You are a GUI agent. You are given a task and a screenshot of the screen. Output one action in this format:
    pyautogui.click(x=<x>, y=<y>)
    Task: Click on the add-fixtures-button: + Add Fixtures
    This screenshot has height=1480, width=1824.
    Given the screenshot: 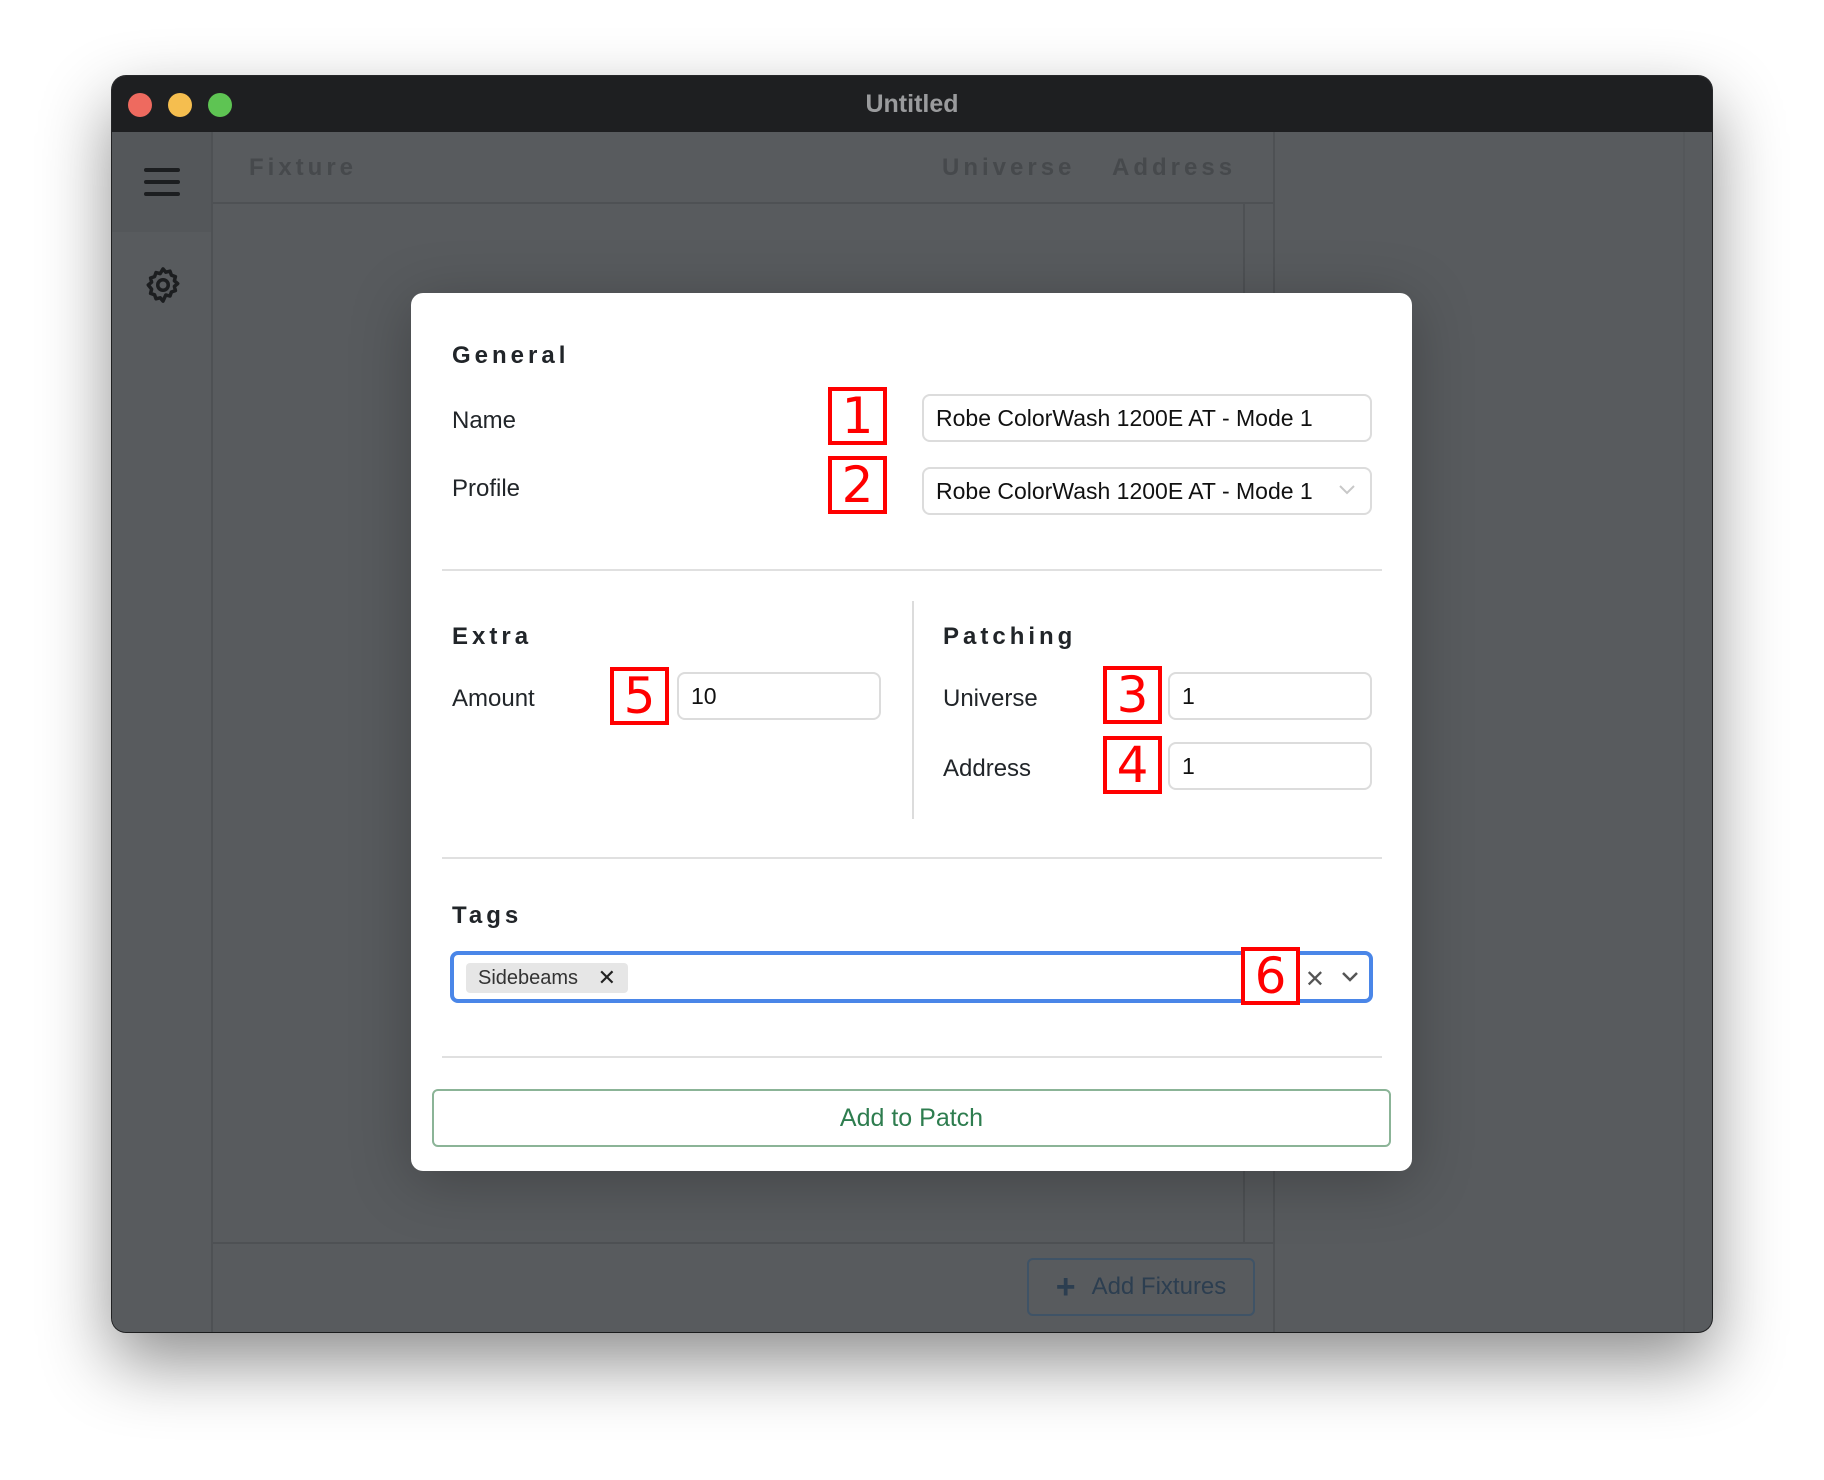 What is the action you would take?
    pyautogui.click(x=1141, y=1287)
    